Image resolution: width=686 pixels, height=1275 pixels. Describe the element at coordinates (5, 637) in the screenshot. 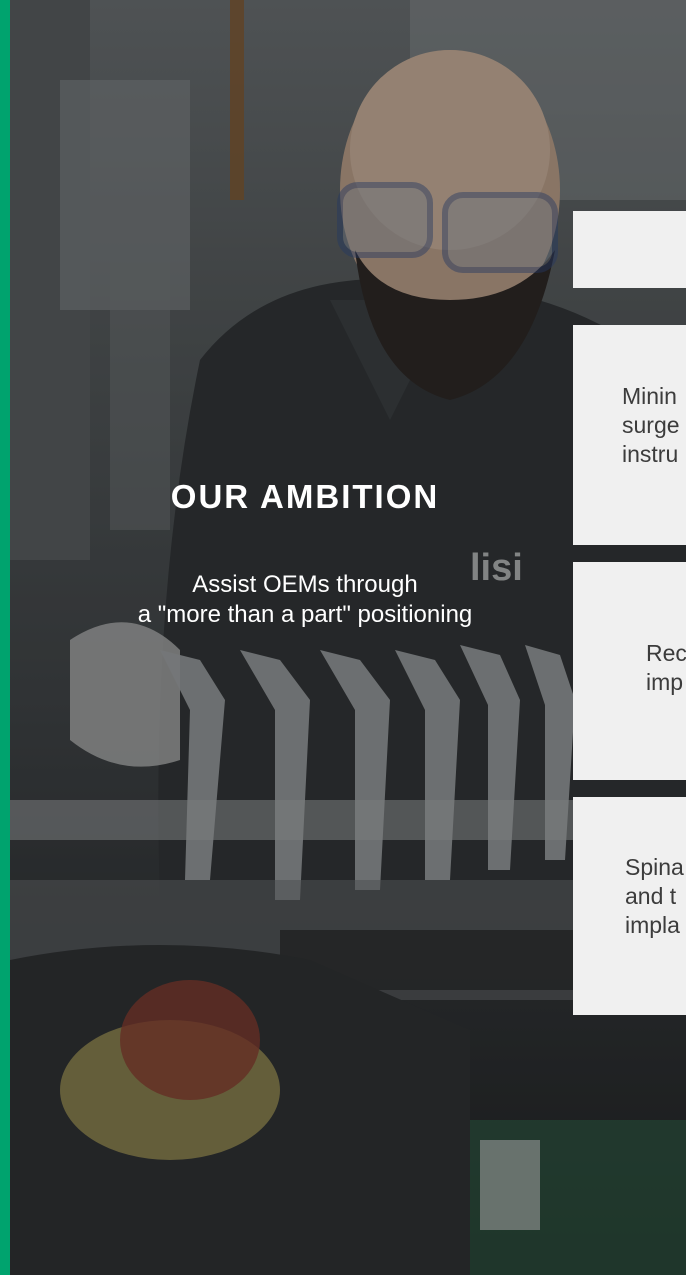

I see `accent-bar` at that location.